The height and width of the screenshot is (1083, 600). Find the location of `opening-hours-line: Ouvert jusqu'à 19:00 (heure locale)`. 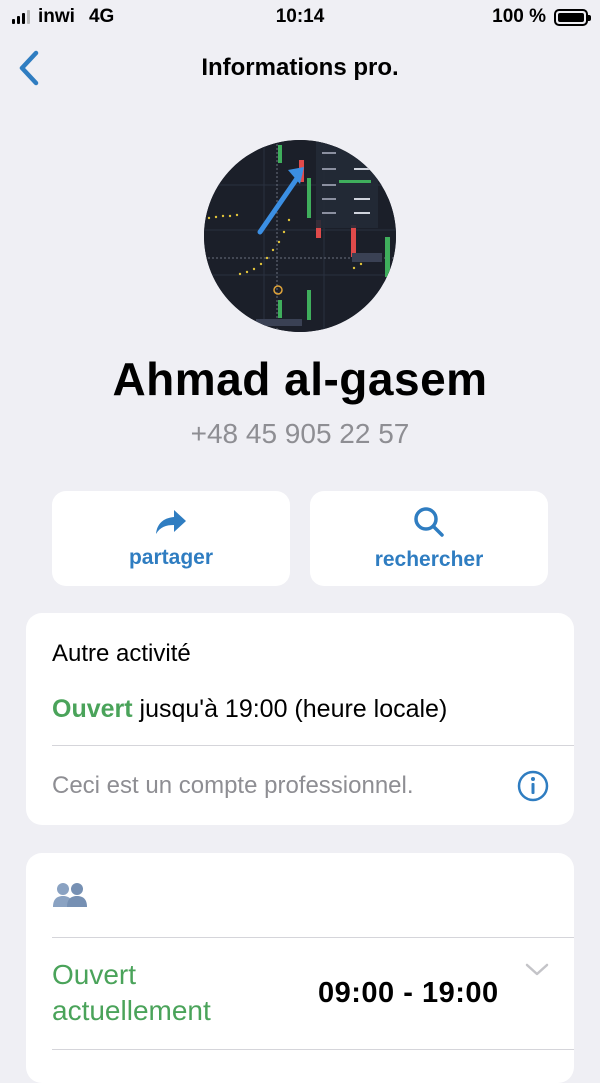

opening-hours-line: Ouvert jusqu'à 19:00 (heure locale) is located at coordinates (249, 709).